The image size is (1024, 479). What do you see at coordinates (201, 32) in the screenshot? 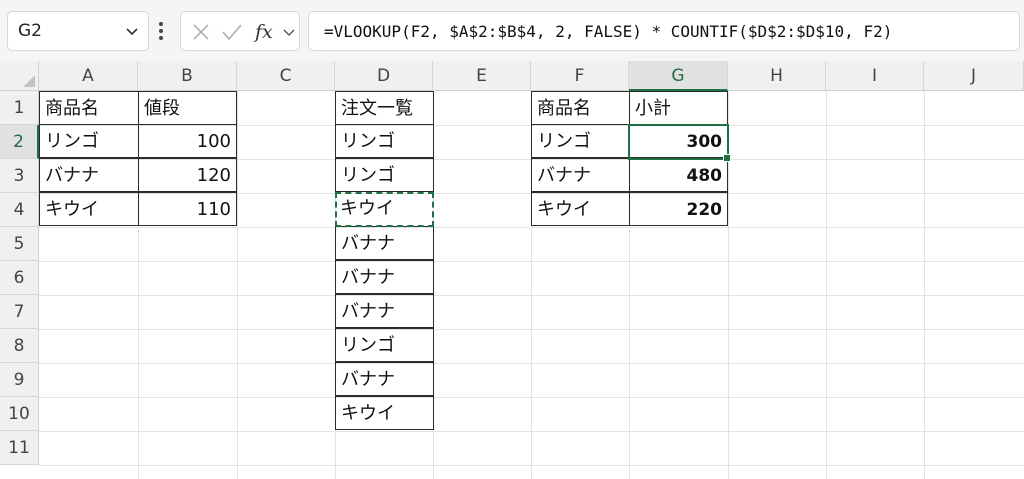
I see `x-icon` at bounding box center [201, 32].